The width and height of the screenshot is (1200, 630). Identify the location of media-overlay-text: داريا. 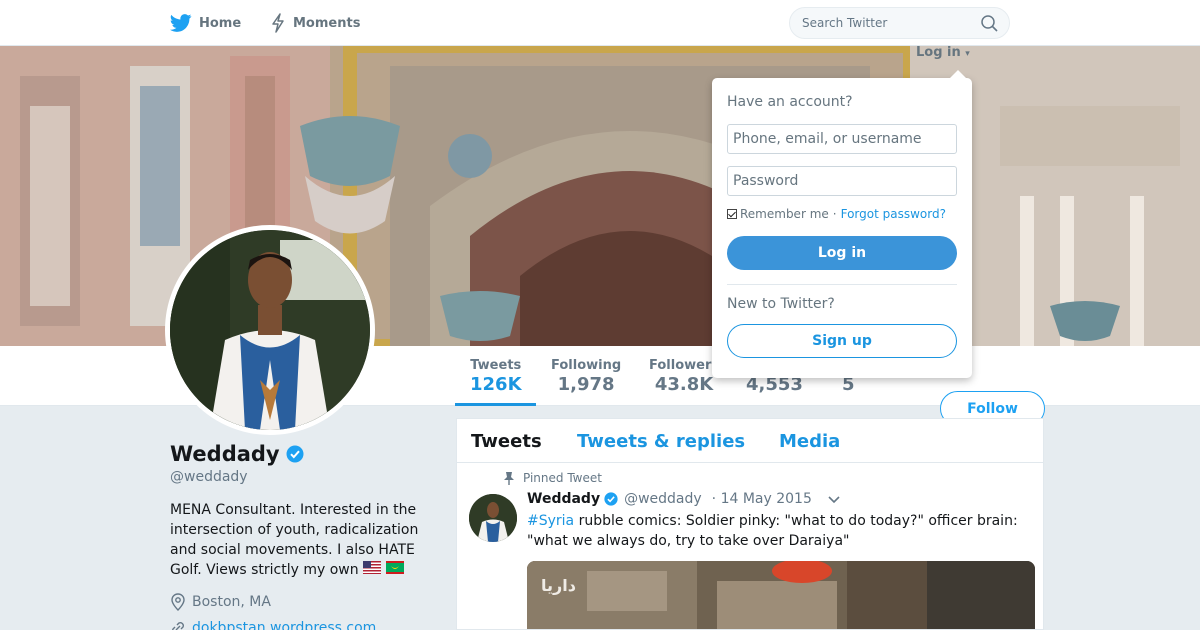
(558, 585).